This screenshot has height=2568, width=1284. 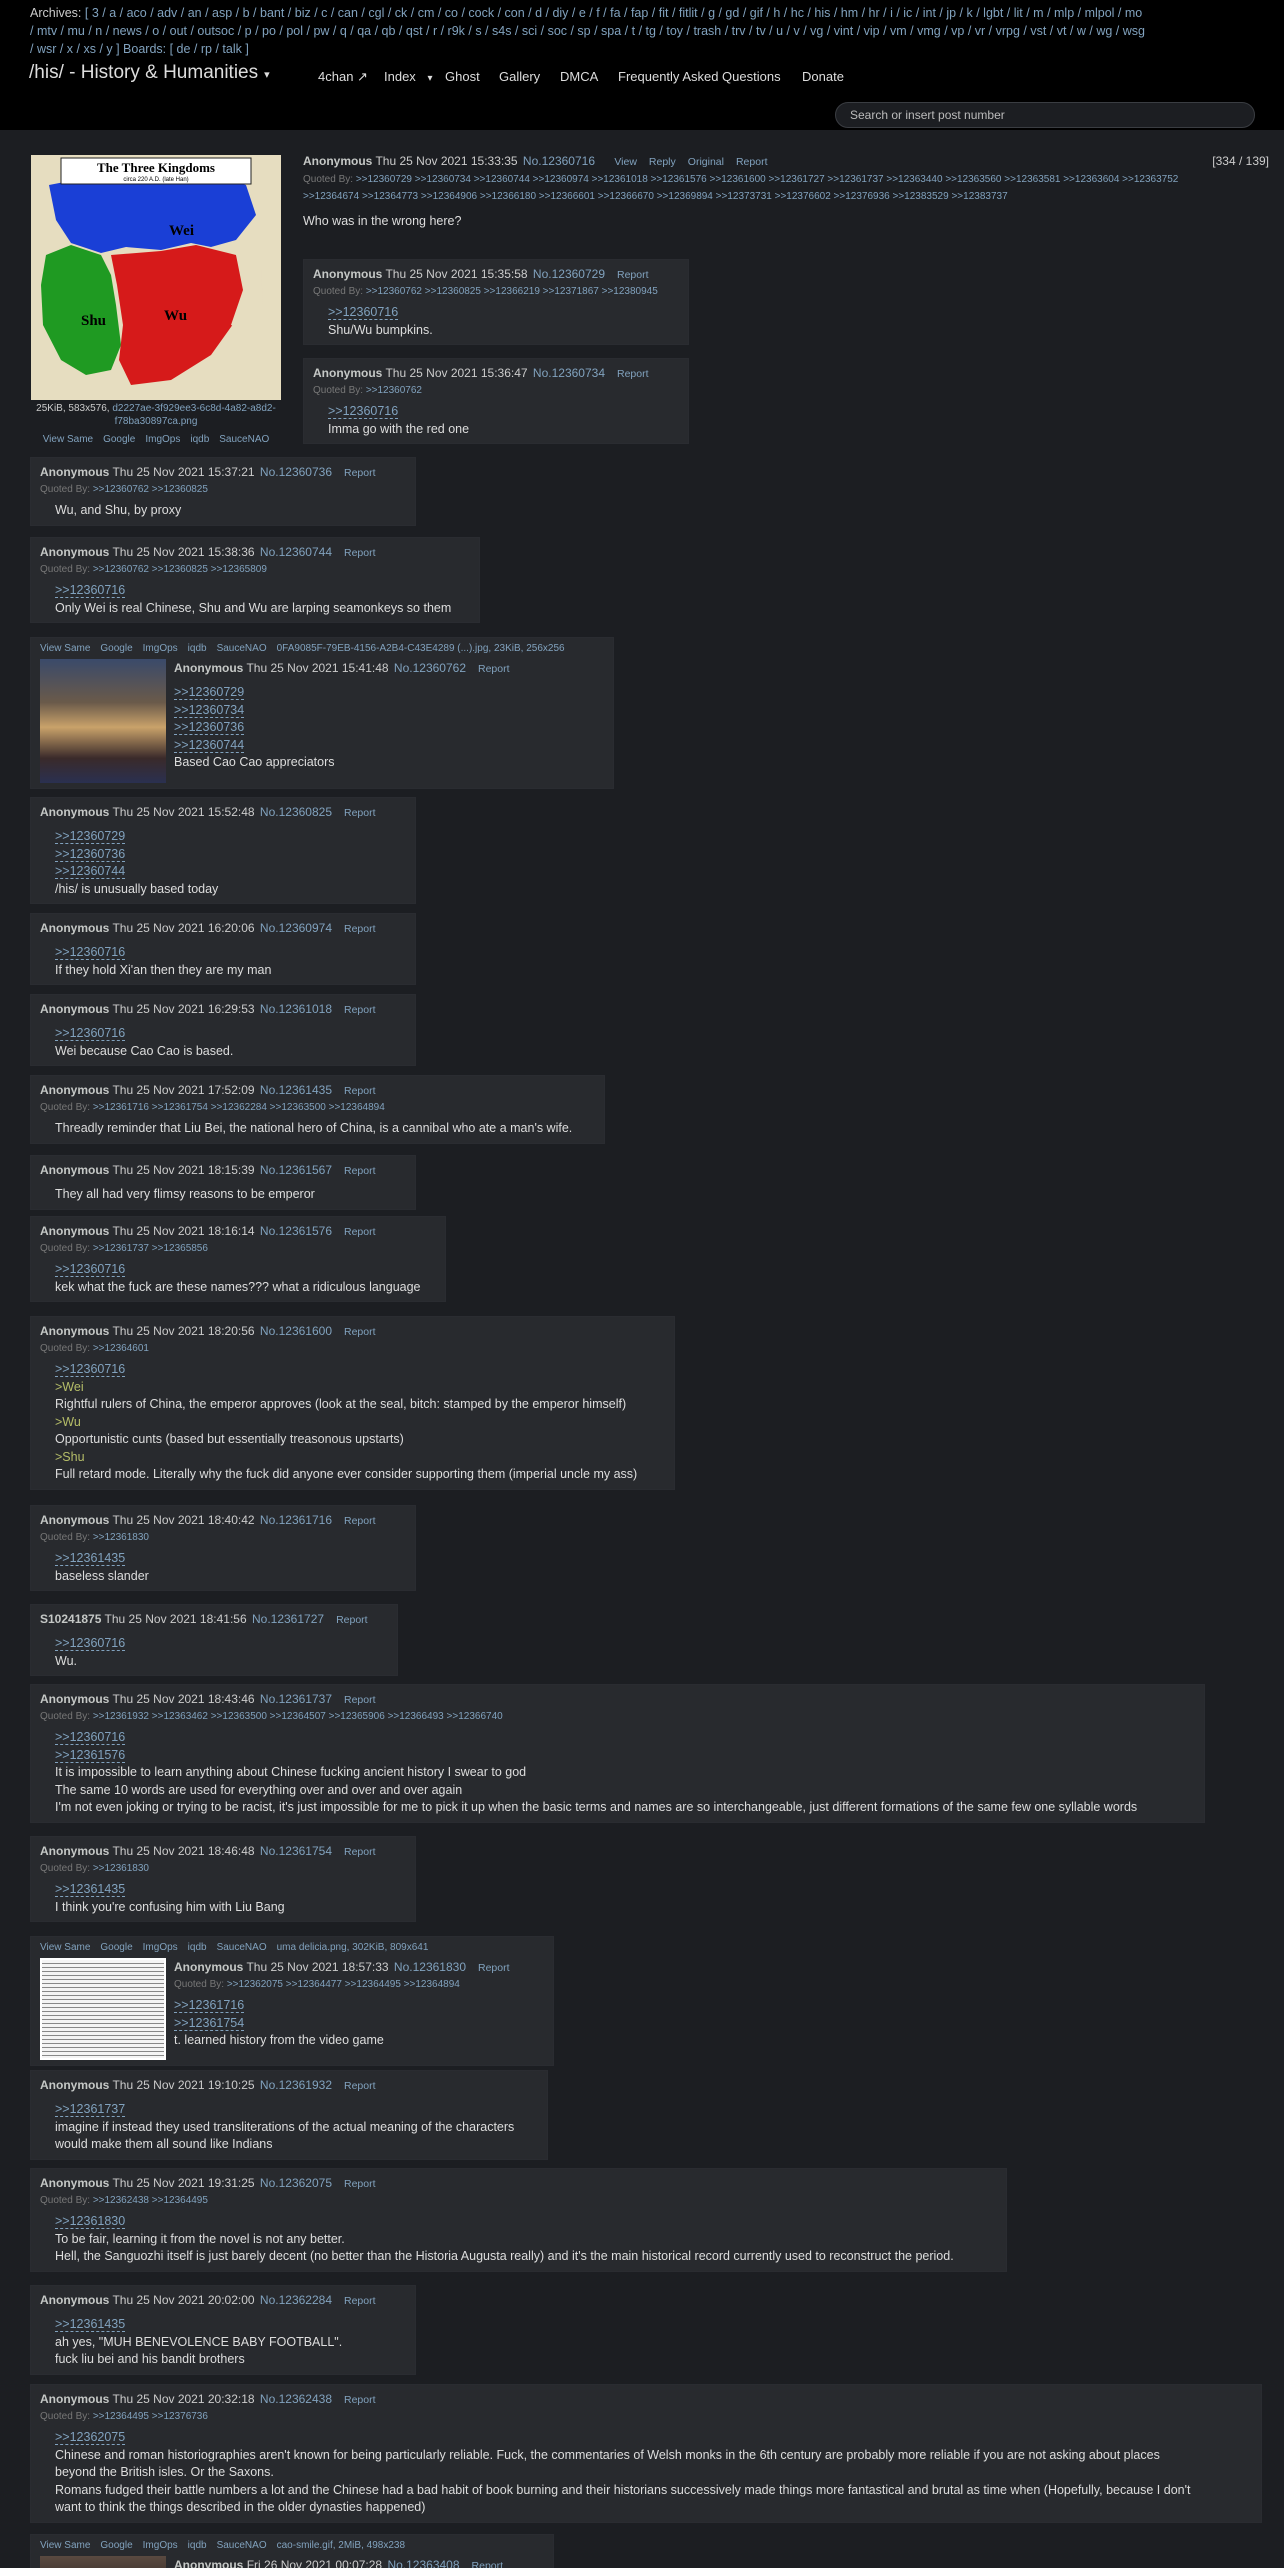 What do you see at coordinates (150, 2416) in the screenshot?
I see `quoted-links: >>12364495 >>12376736` at bounding box center [150, 2416].